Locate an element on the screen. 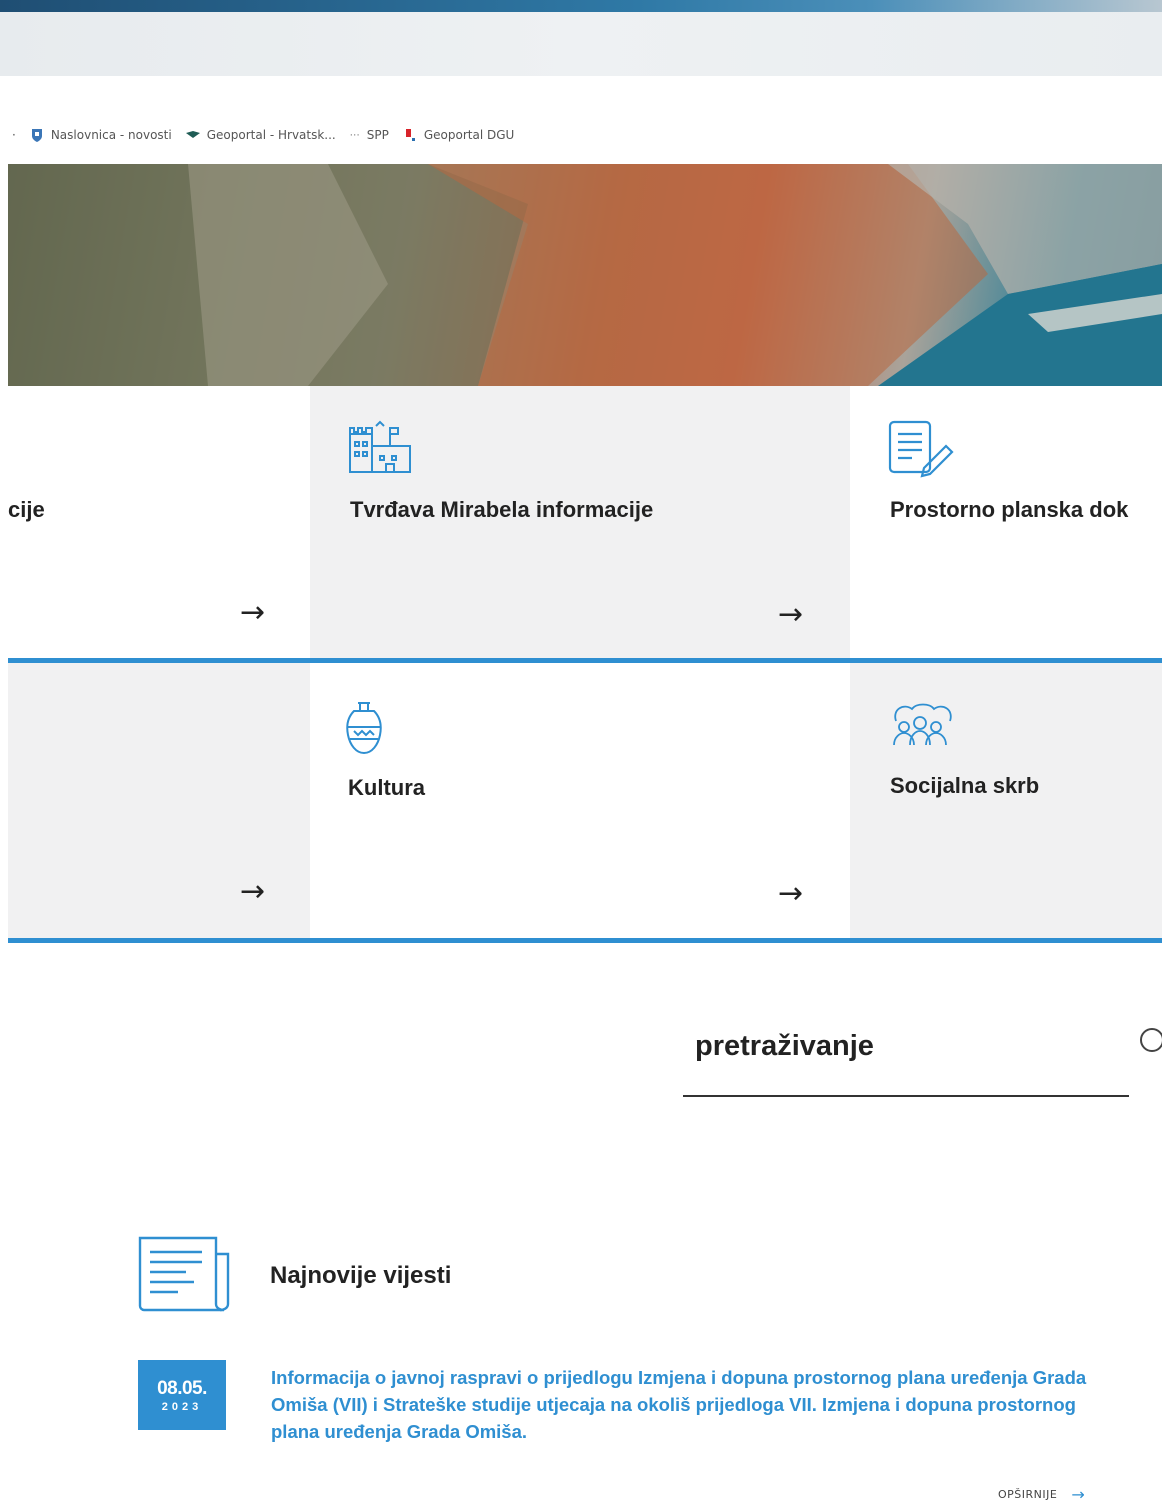 The height and width of the screenshot is (1505, 1162). date-day: 08.05. is located at coordinates (182, 1388).